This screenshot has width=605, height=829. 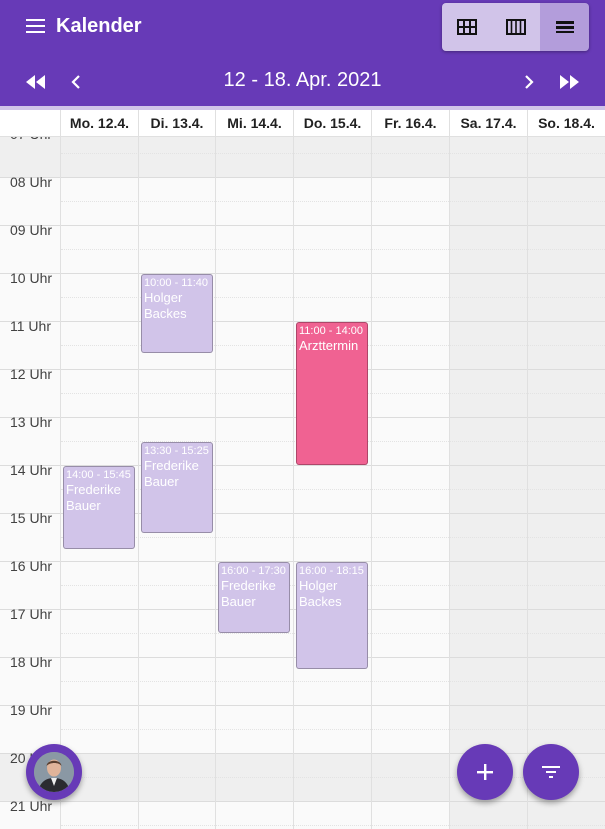 What do you see at coordinates (31, 278) in the screenshot?
I see `hour-label: 10 Uhr` at bounding box center [31, 278].